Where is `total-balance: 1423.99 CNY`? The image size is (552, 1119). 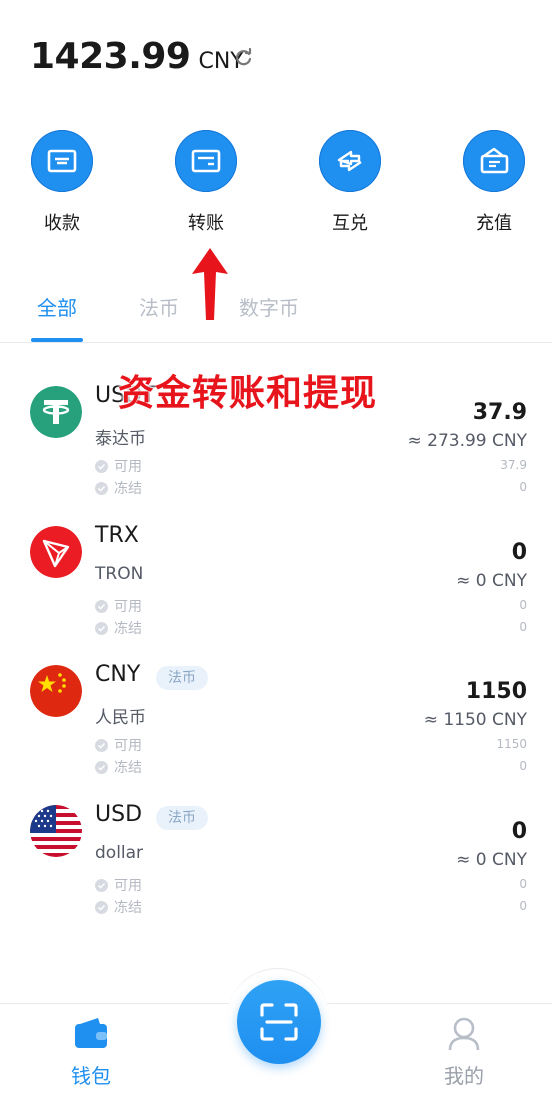
total-balance: 1423.99 CNY is located at coordinates (141, 56).